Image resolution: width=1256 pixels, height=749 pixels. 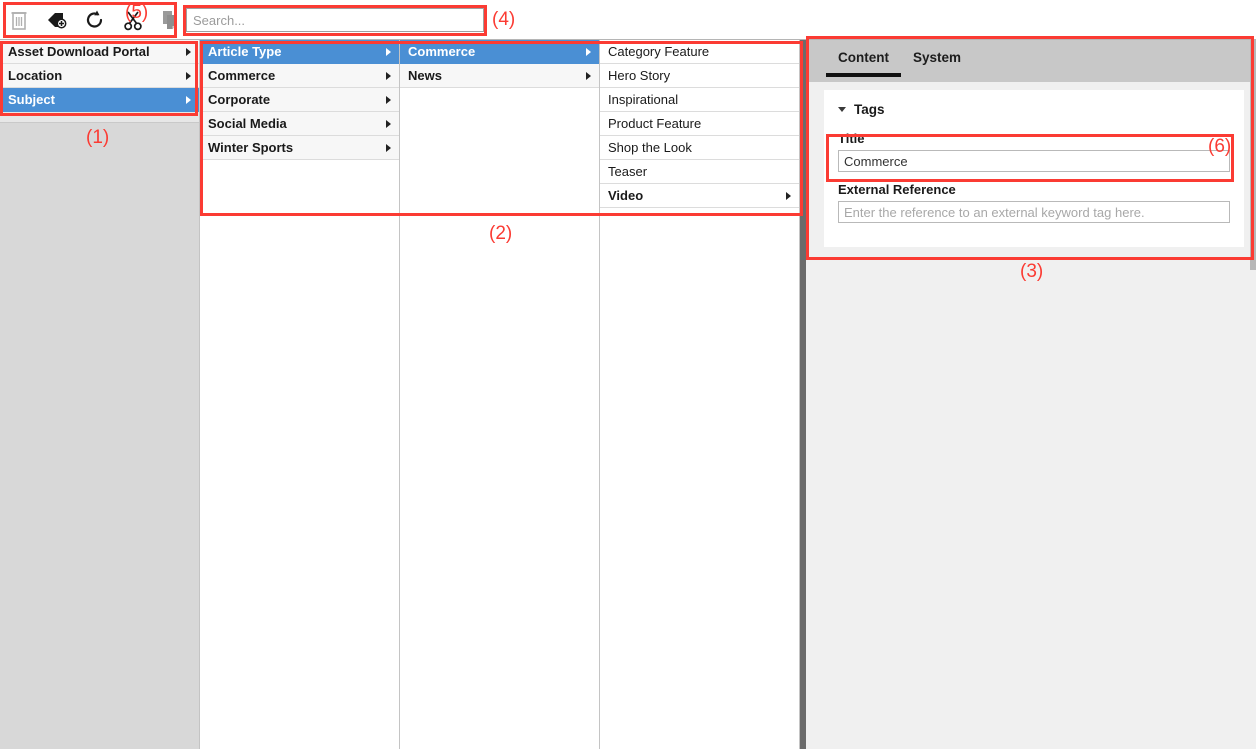 I want to click on list-item: Subject, so click(x=99, y=100).